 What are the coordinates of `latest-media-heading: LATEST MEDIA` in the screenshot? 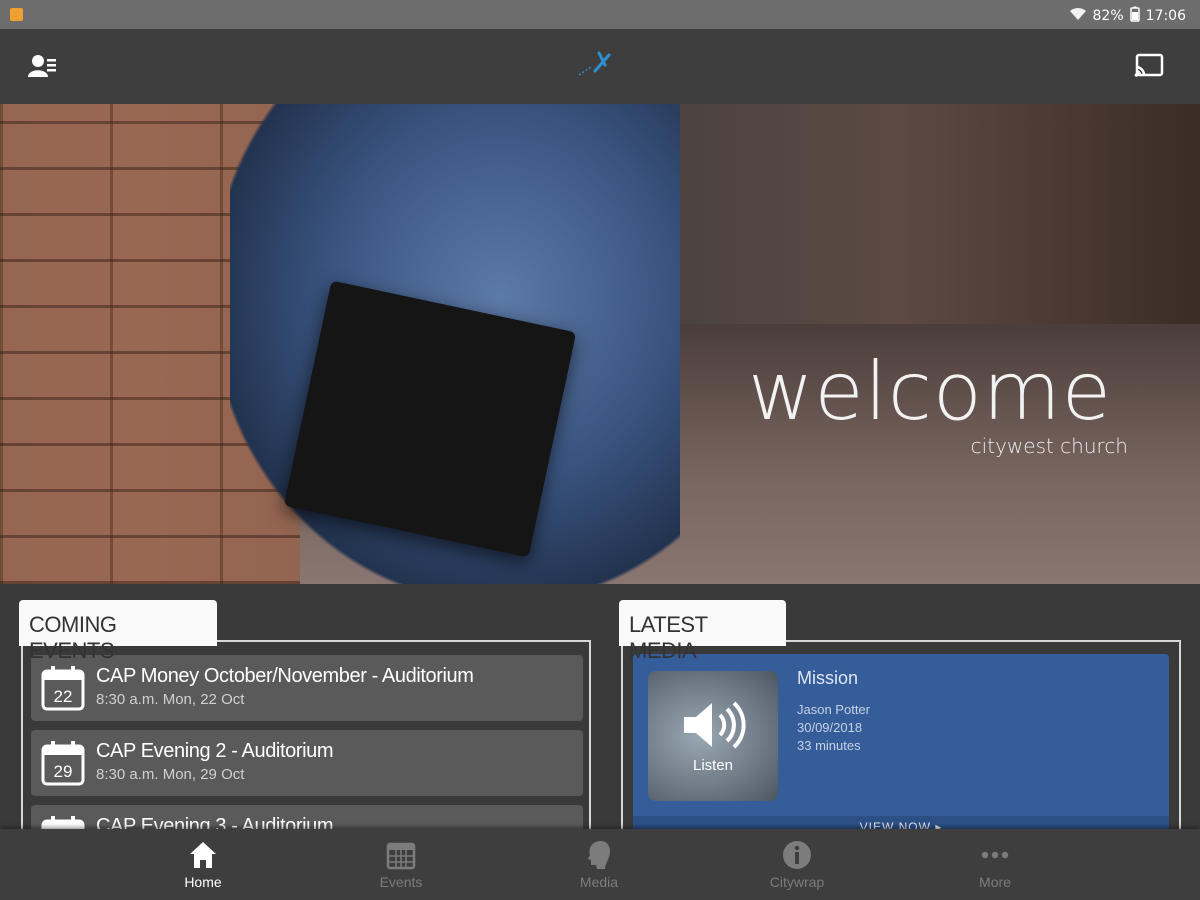 It's located at (702, 631).